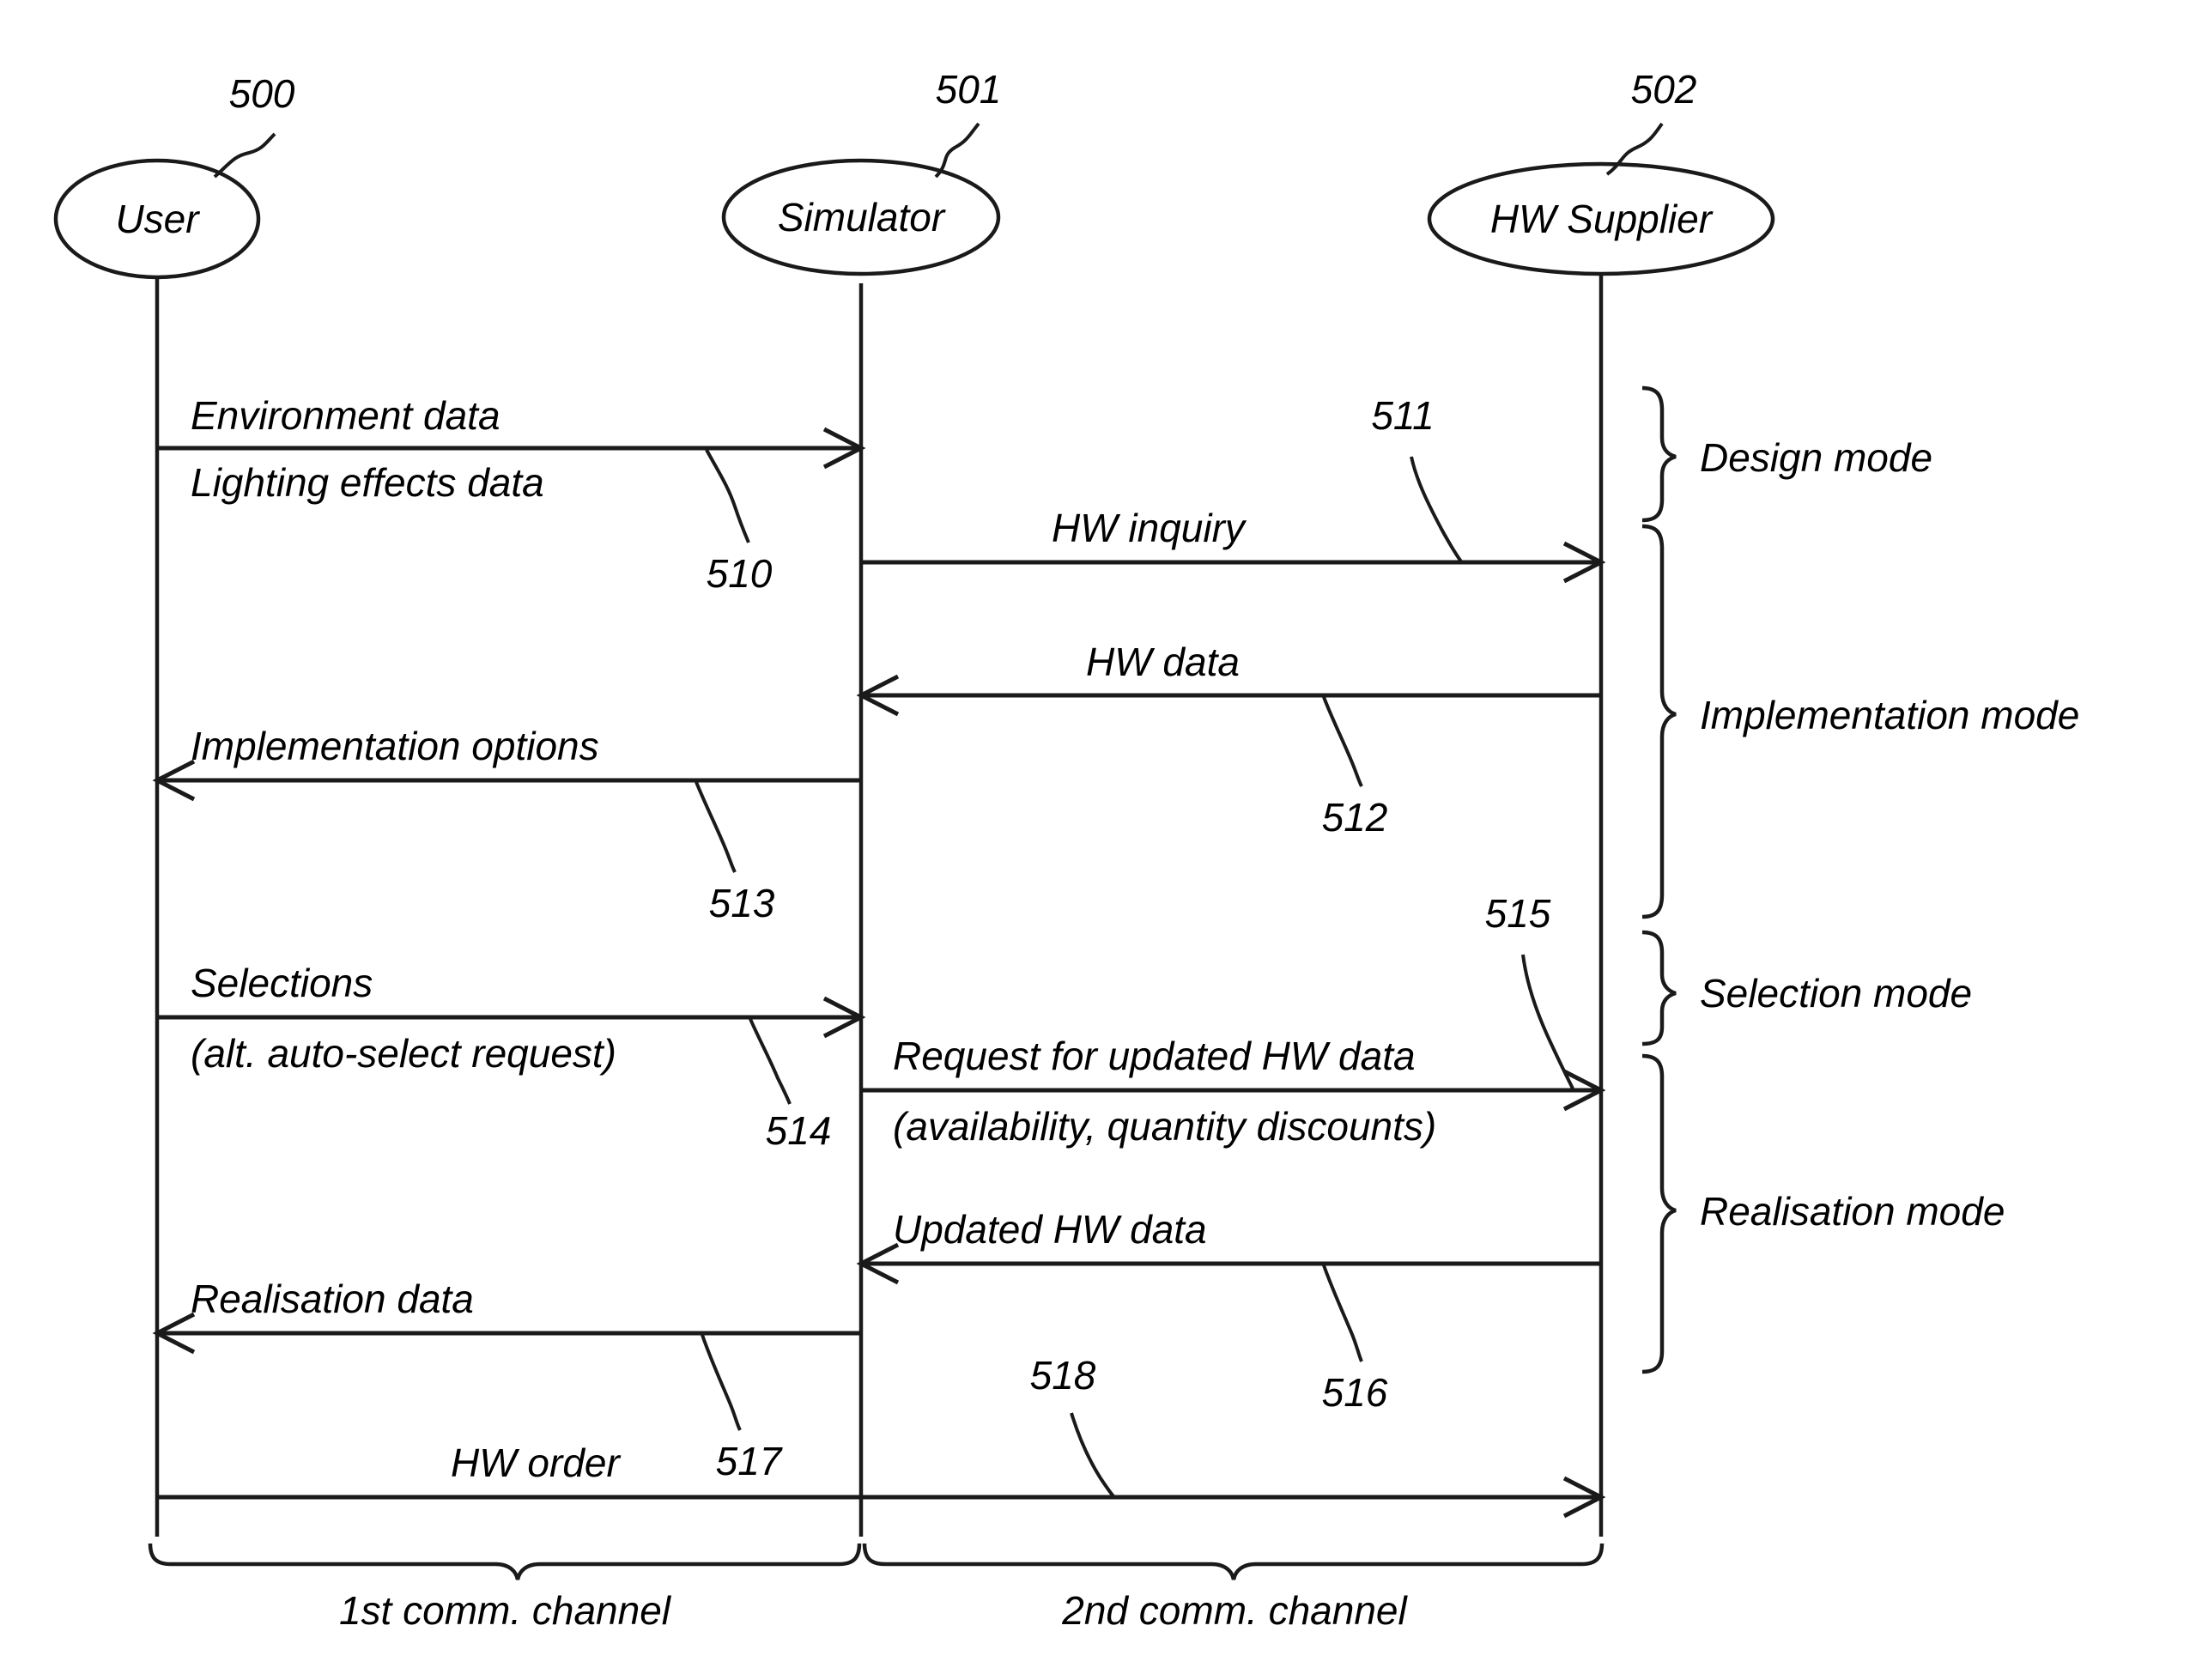 This screenshot has width=2196, height=1680. What do you see at coordinates (862, 218) in the screenshot?
I see `actor-label-simulator: Simulator` at bounding box center [862, 218].